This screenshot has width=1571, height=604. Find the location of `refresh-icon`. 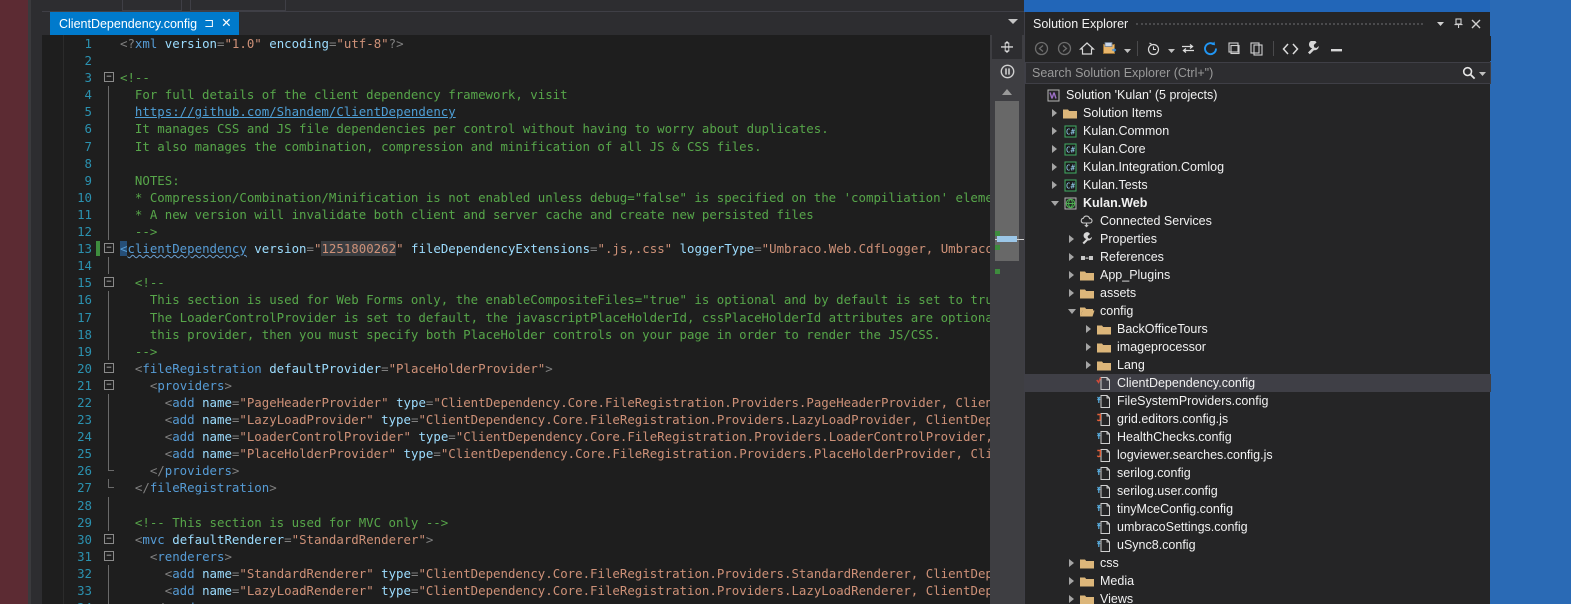

refresh-icon is located at coordinates (1211, 48).